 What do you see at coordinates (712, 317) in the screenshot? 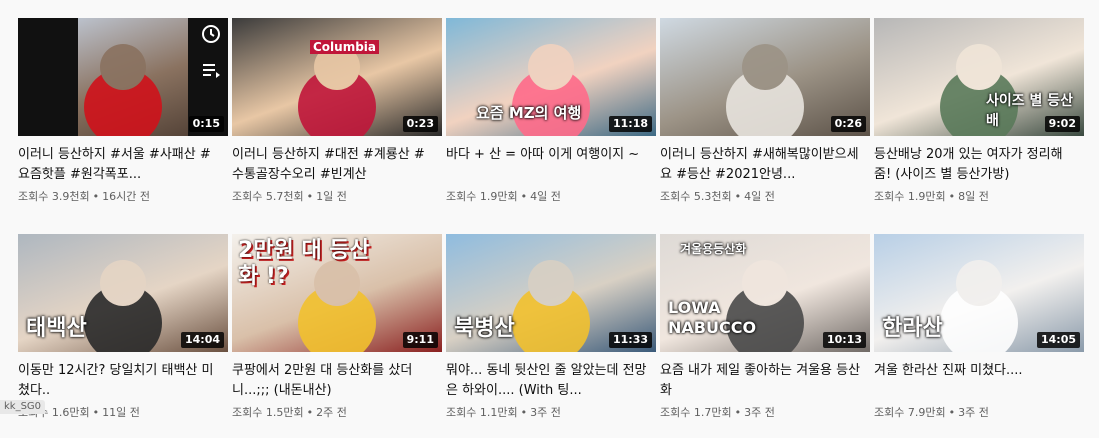
I see `thumbnail-caption: LOWA NABUCCO` at bounding box center [712, 317].